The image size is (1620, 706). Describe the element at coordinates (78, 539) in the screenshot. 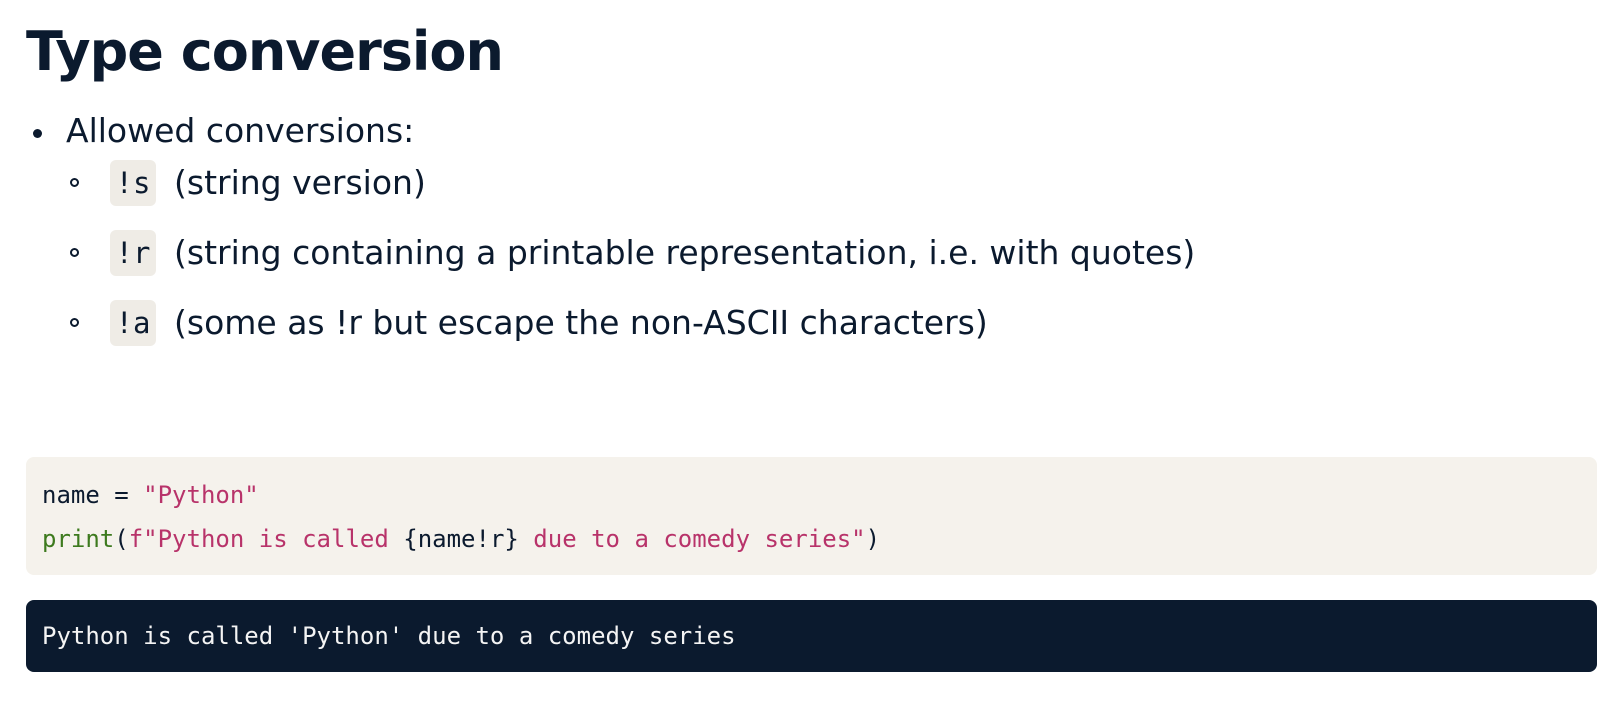

I see `code-token-builtin: print` at that location.